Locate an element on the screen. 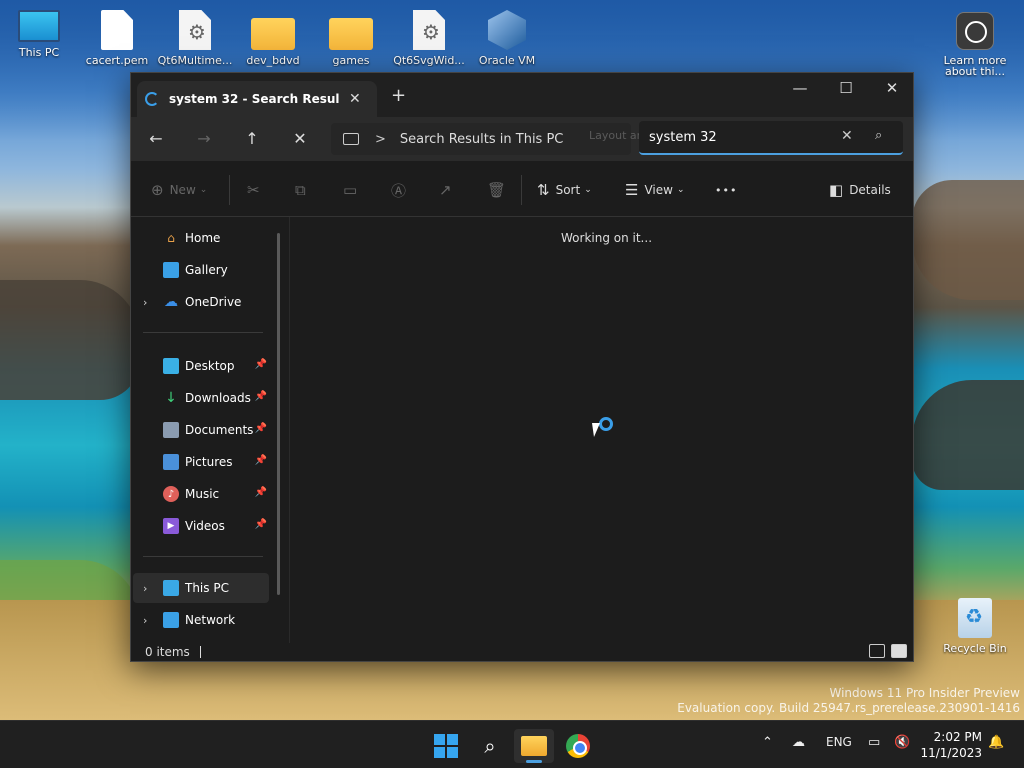 The width and height of the screenshot is (1024, 768). language-indicator: ENG is located at coordinates (839, 742).